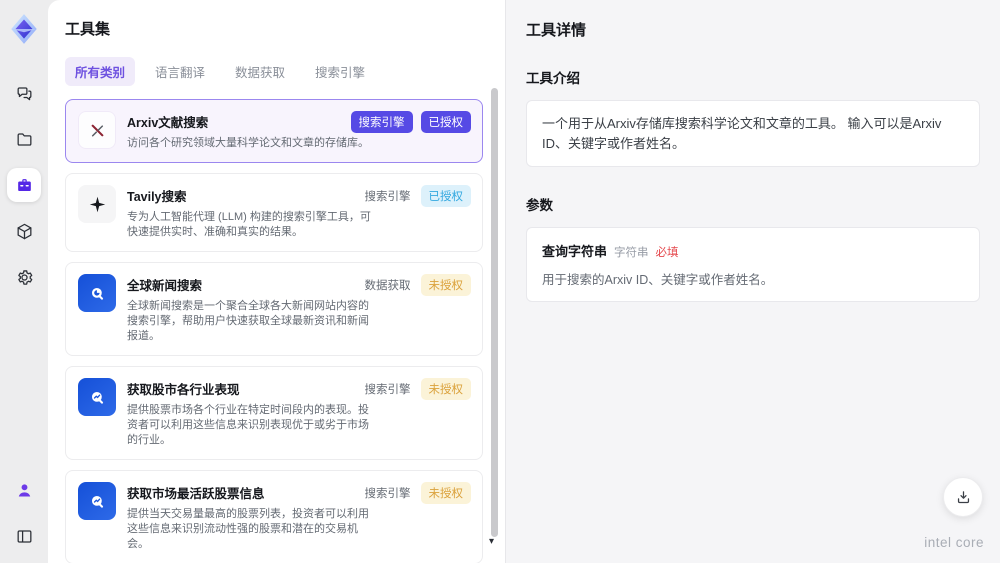 Image resolution: width=1000 pixels, height=563 pixels. Describe the element at coordinates (753, 264) in the screenshot. I see `param-box: 查询字符串 字符串 必填 用于搜索的Arxiv ID、关键字或作者姓名。` at that location.